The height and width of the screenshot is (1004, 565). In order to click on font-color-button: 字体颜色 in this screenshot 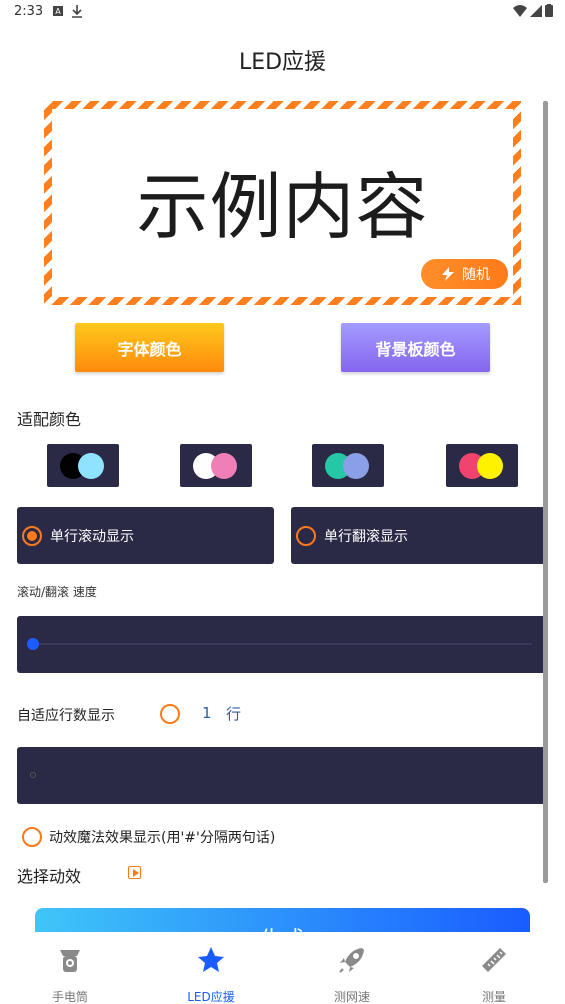, I will do `click(149, 347)`.